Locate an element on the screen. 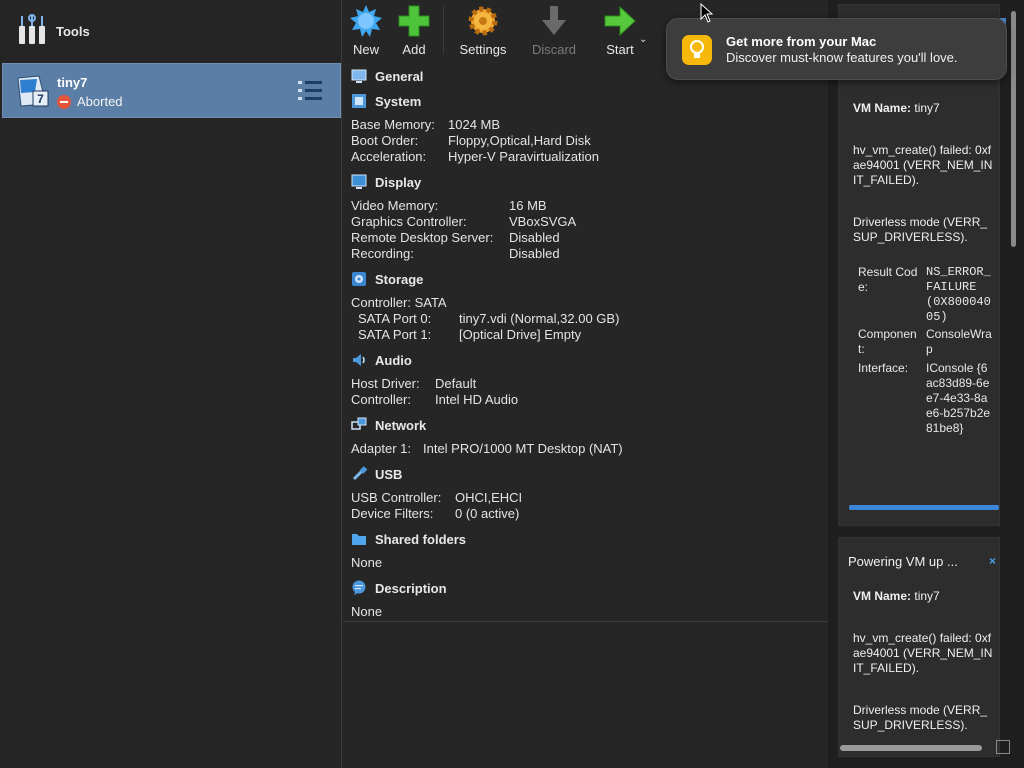 The width and height of the screenshot is (1024, 768). usb-row-value: OHCI,EHCI is located at coordinates (489, 497).